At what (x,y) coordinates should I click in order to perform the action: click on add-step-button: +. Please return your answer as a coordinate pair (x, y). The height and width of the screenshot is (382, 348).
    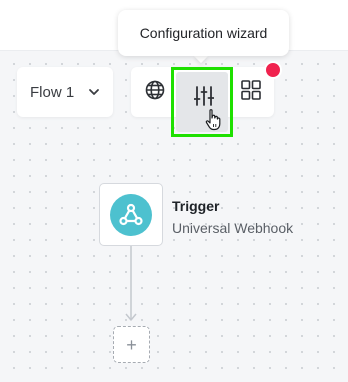
    Looking at the image, I should click on (131, 344).